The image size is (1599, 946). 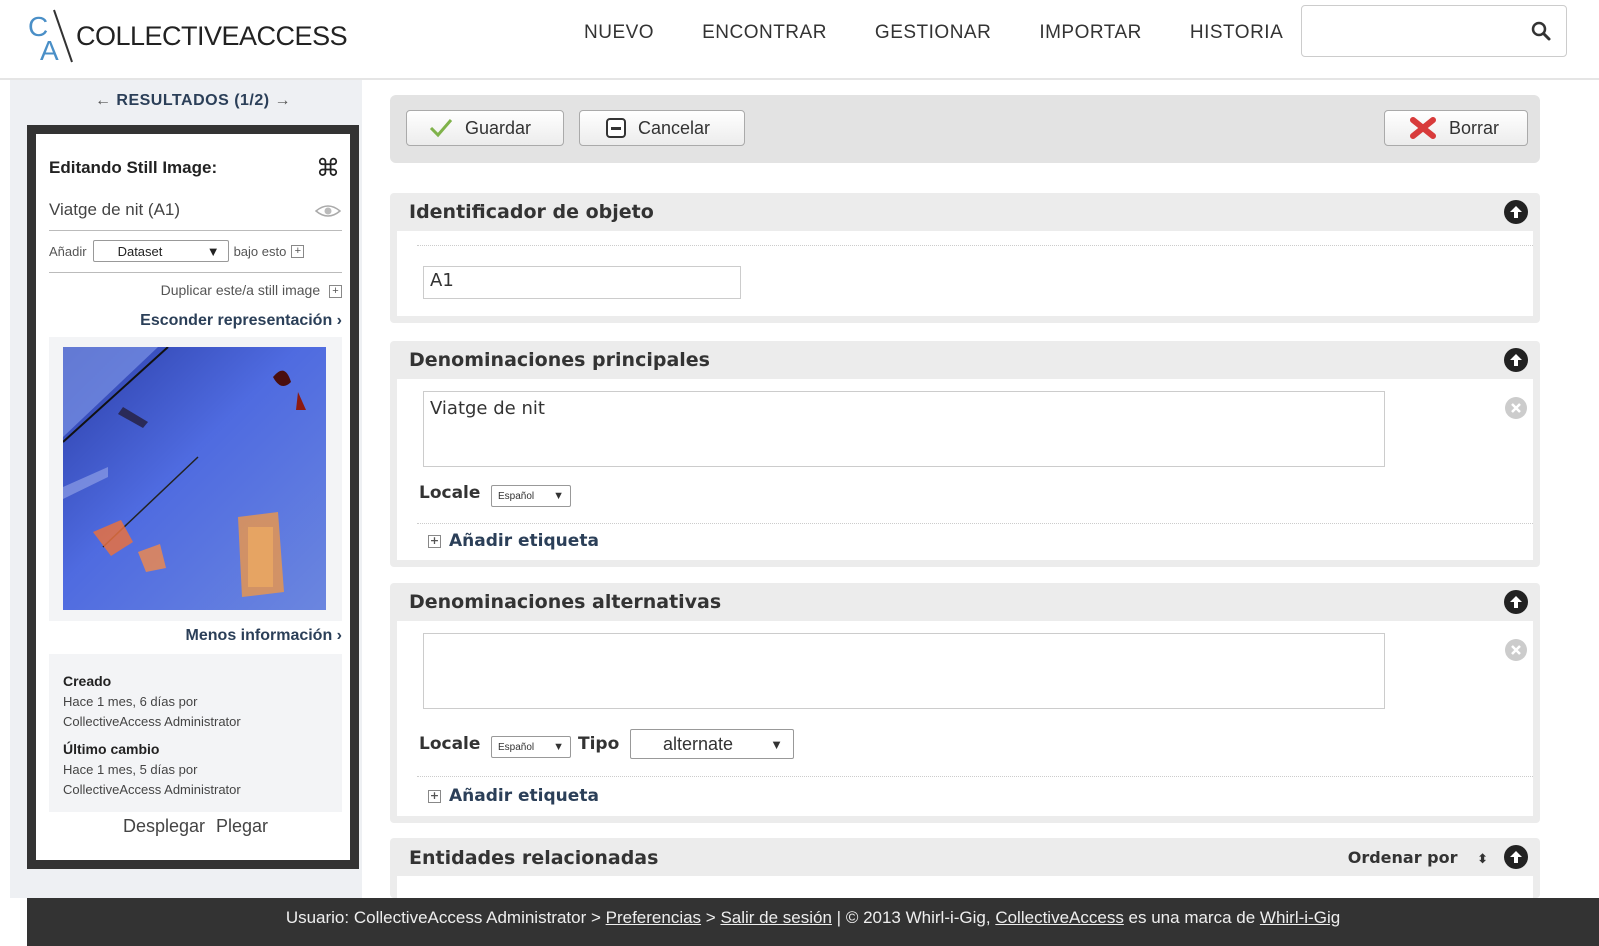 I want to click on logo: C A COLLECTIVEACCESS, so click(x=187, y=36).